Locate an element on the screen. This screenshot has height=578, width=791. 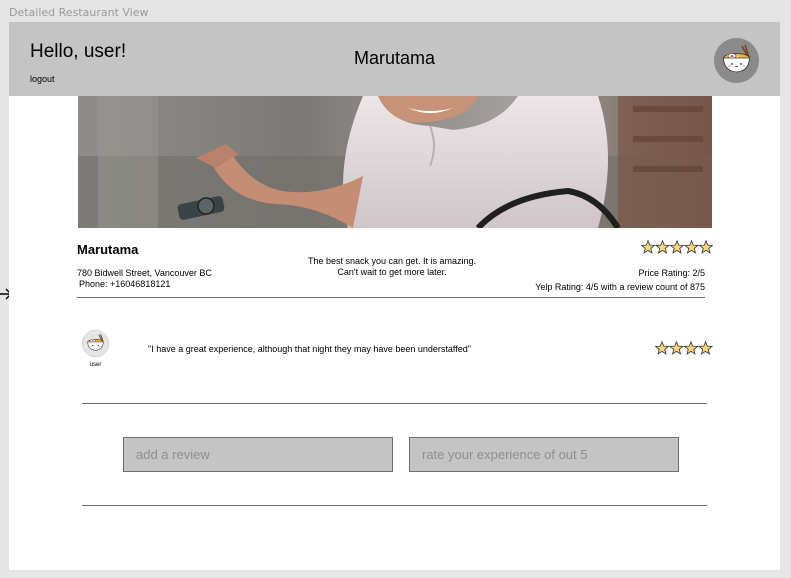
review-username: user is located at coordinates (95, 365).